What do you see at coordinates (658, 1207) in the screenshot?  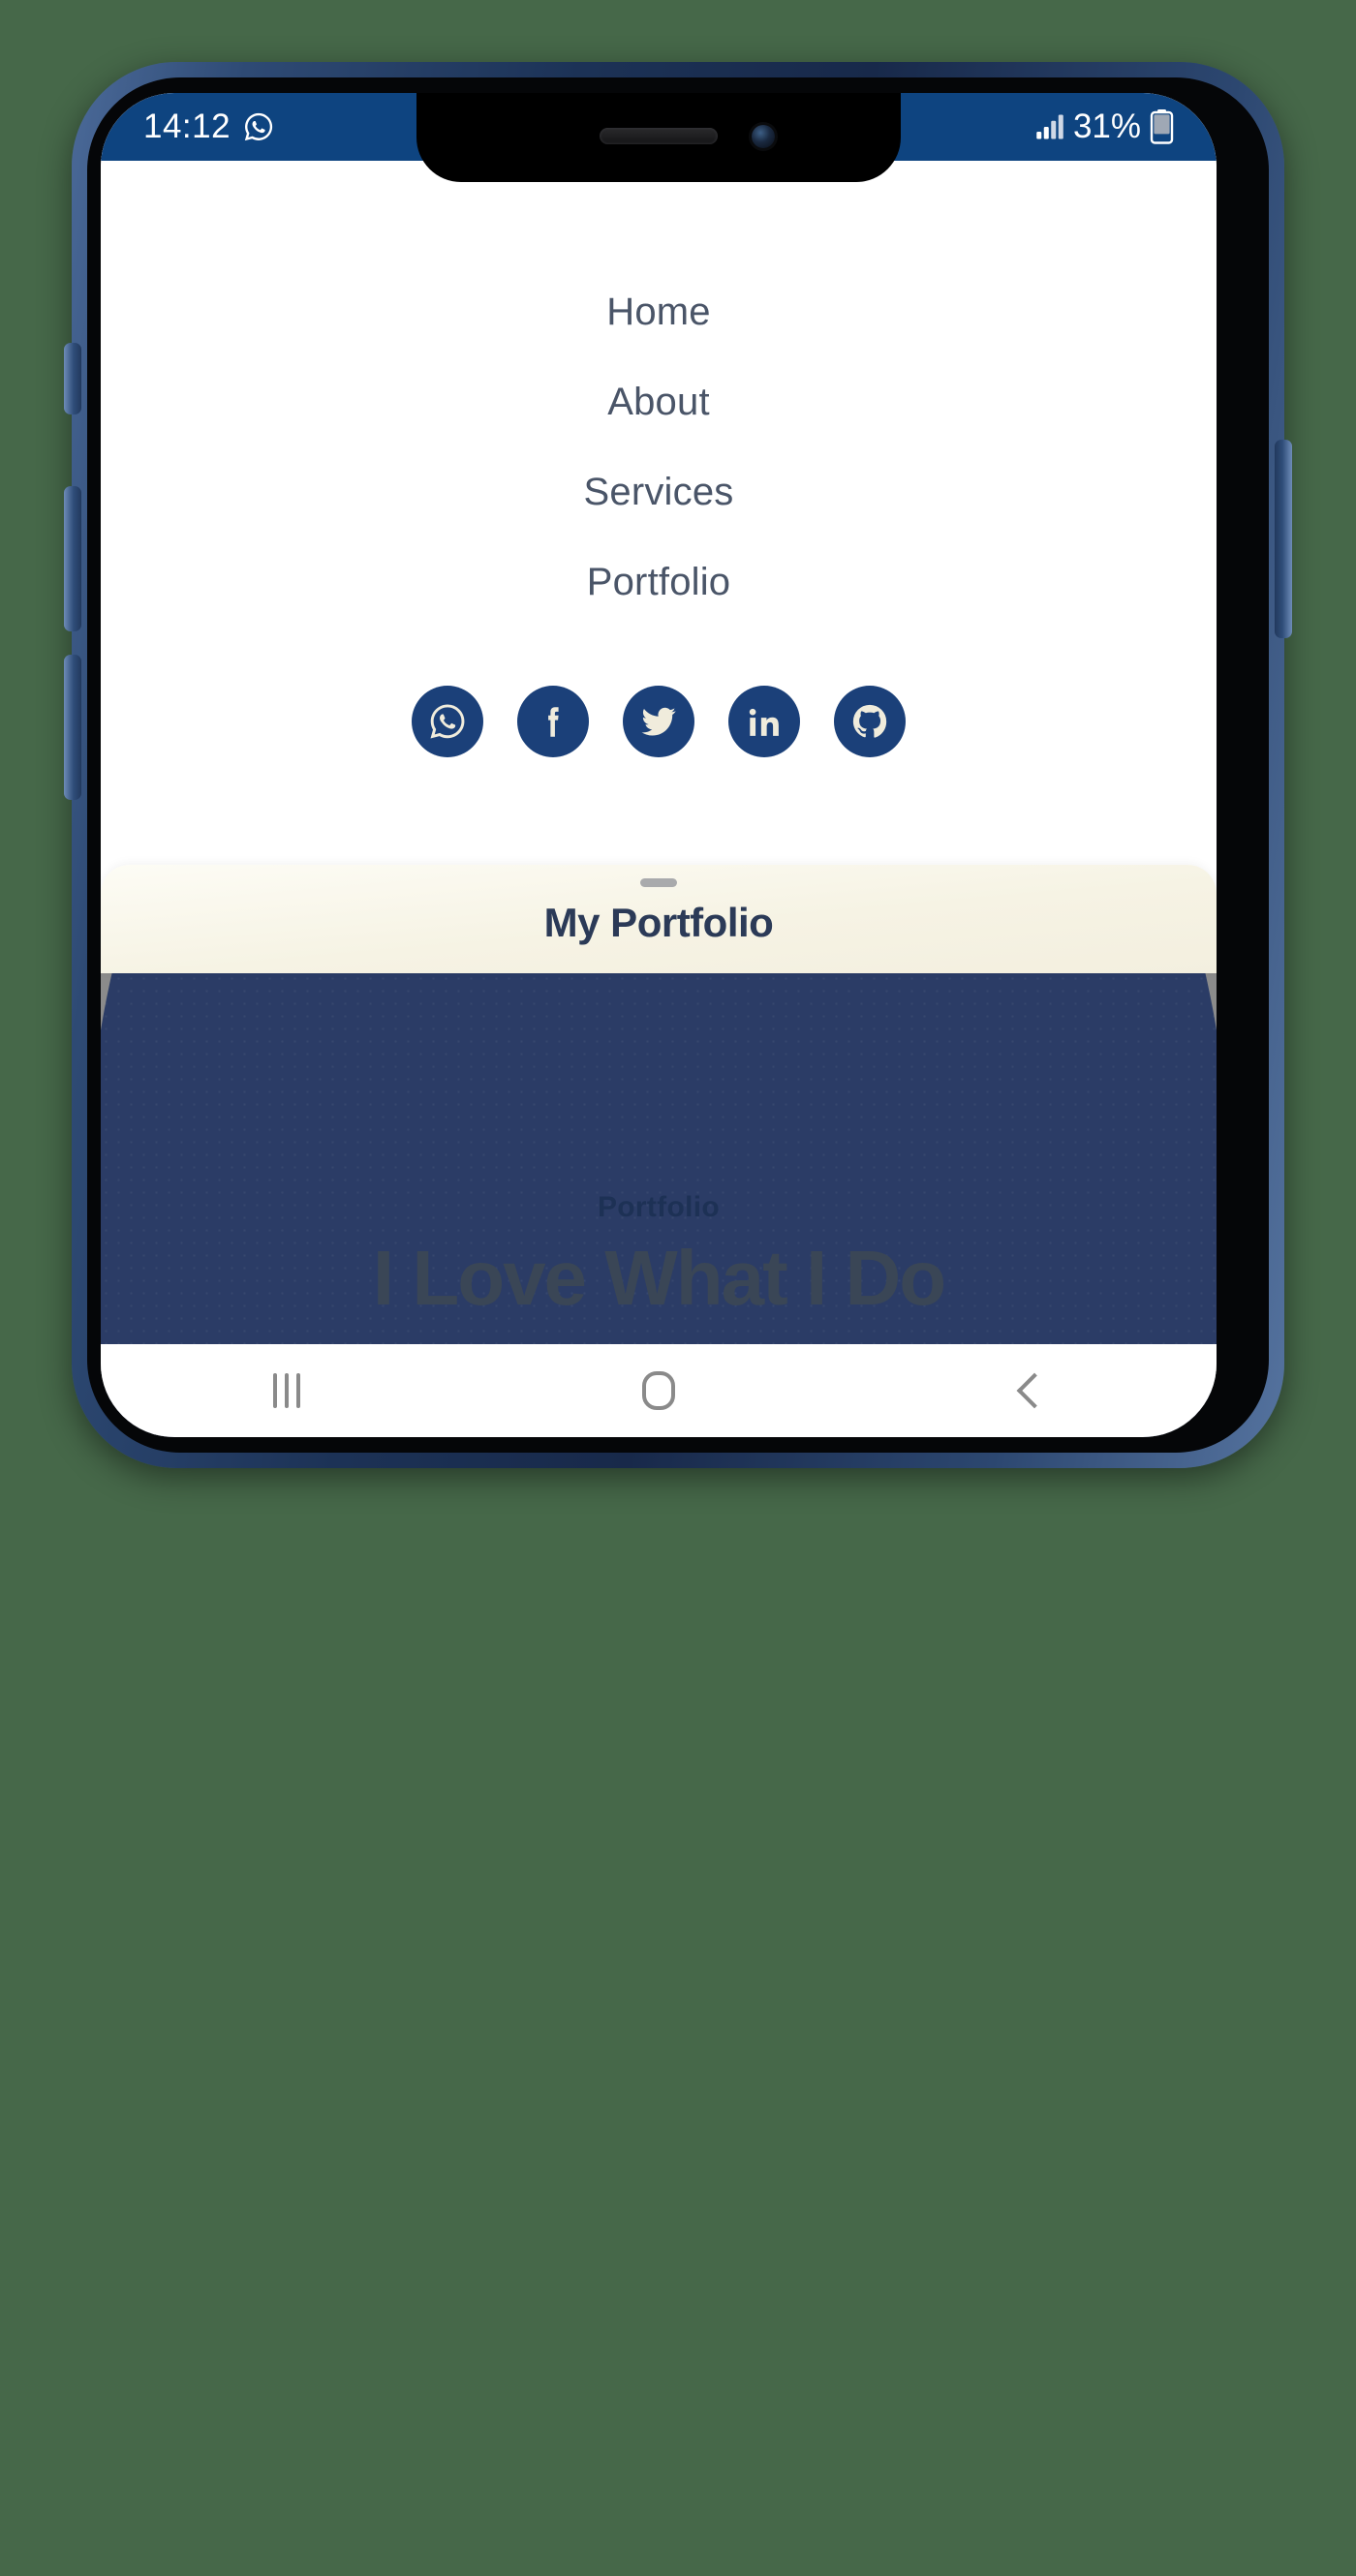 I see `hero-eyebrow: Portfolio` at bounding box center [658, 1207].